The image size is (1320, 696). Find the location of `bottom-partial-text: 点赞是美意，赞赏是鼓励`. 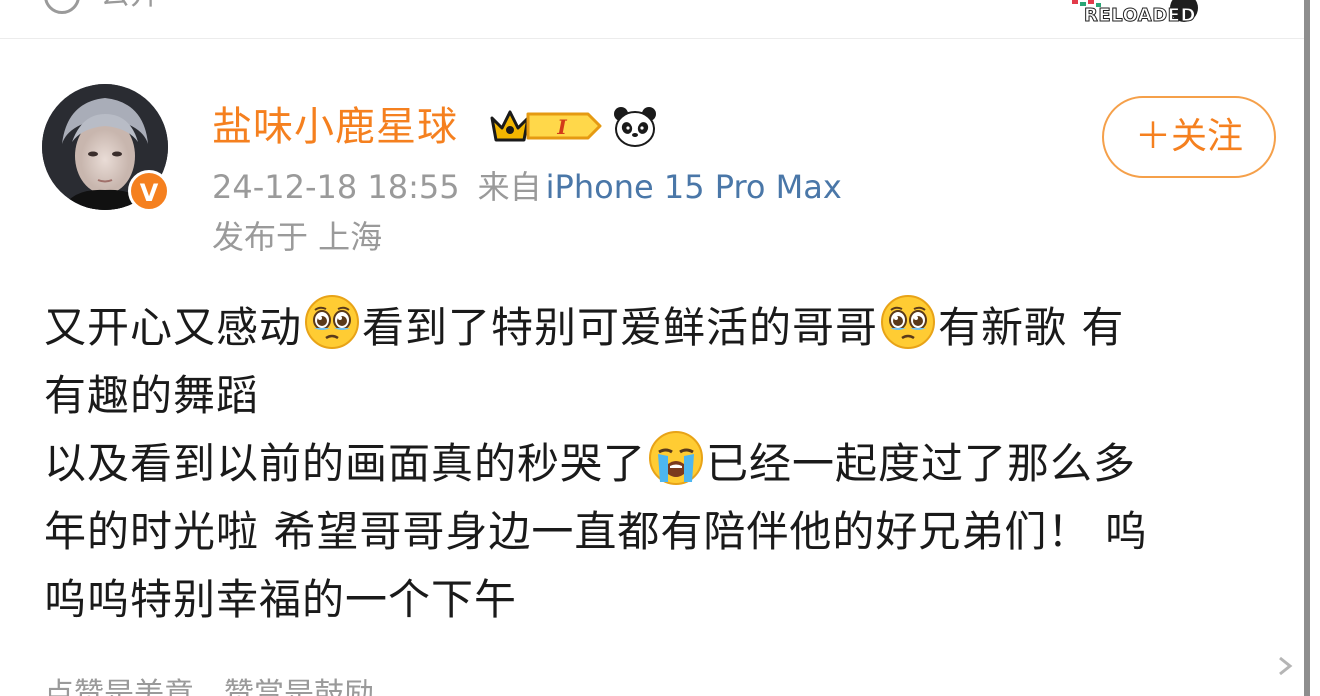

bottom-partial-text: 点赞是美意，赞赏是鼓励 is located at coordinates (209, 686).